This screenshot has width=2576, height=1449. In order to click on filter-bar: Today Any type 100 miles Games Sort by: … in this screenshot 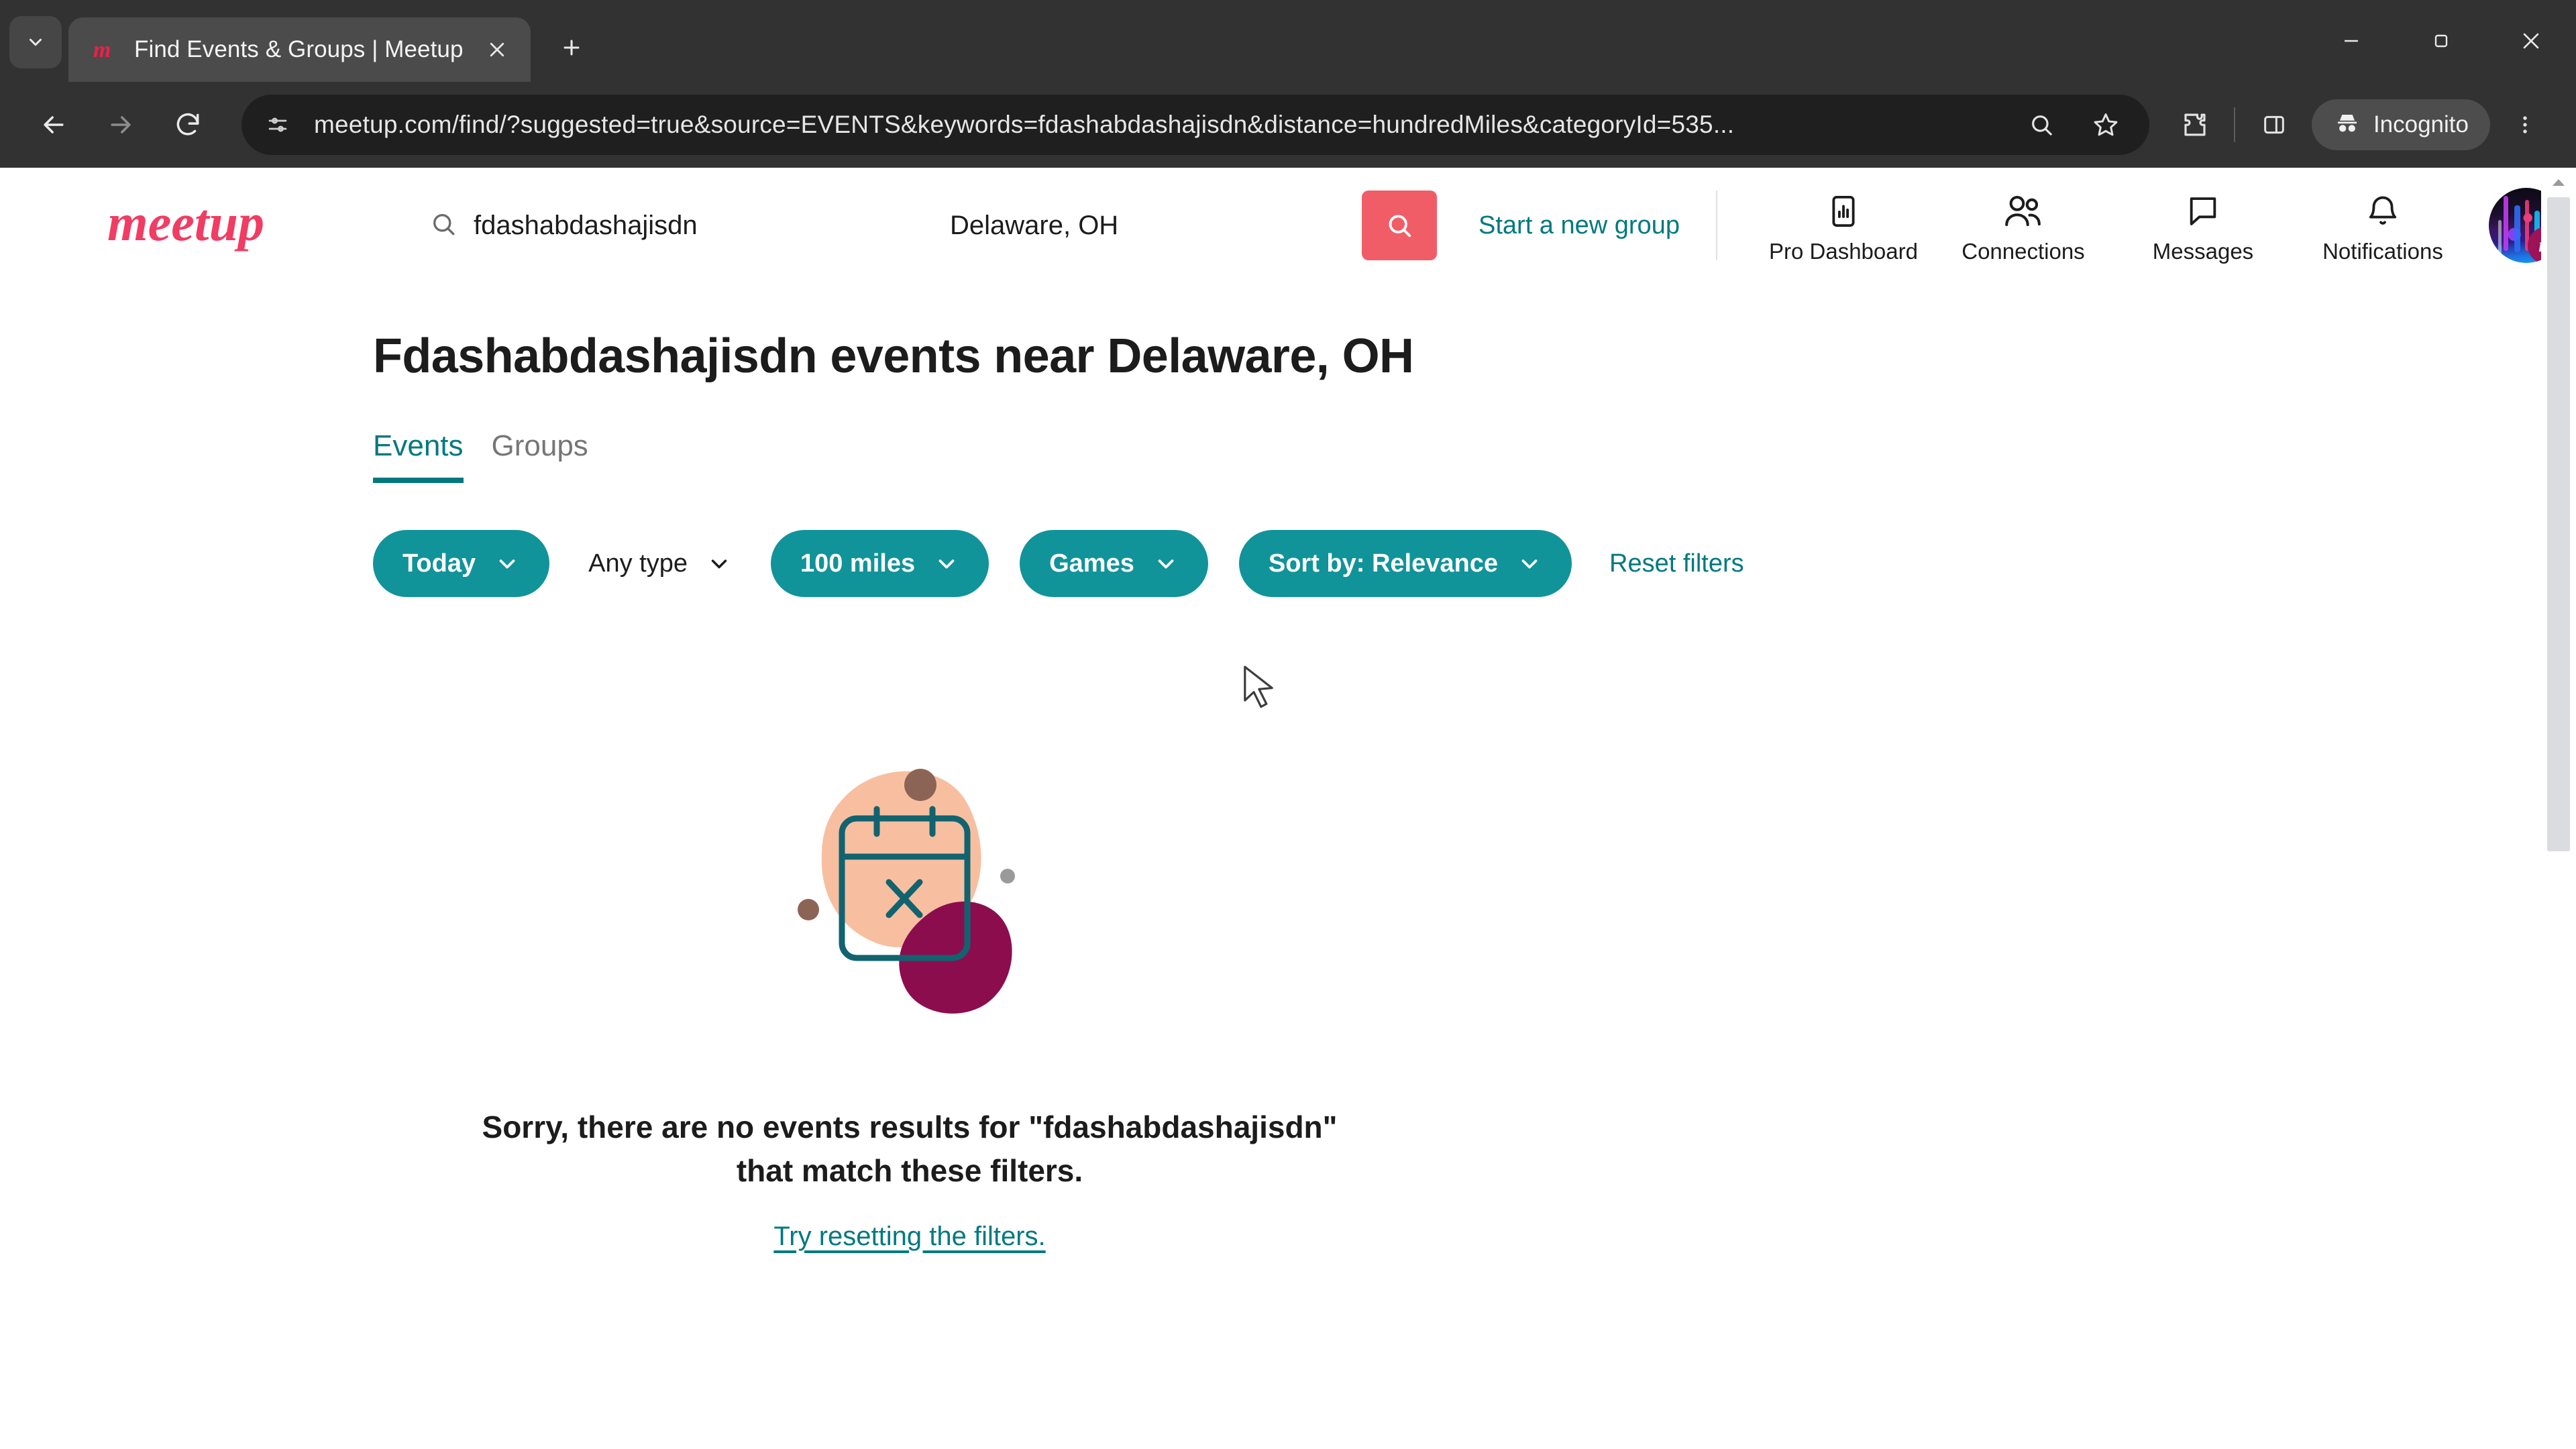, I will do `click(1457, 563)`.